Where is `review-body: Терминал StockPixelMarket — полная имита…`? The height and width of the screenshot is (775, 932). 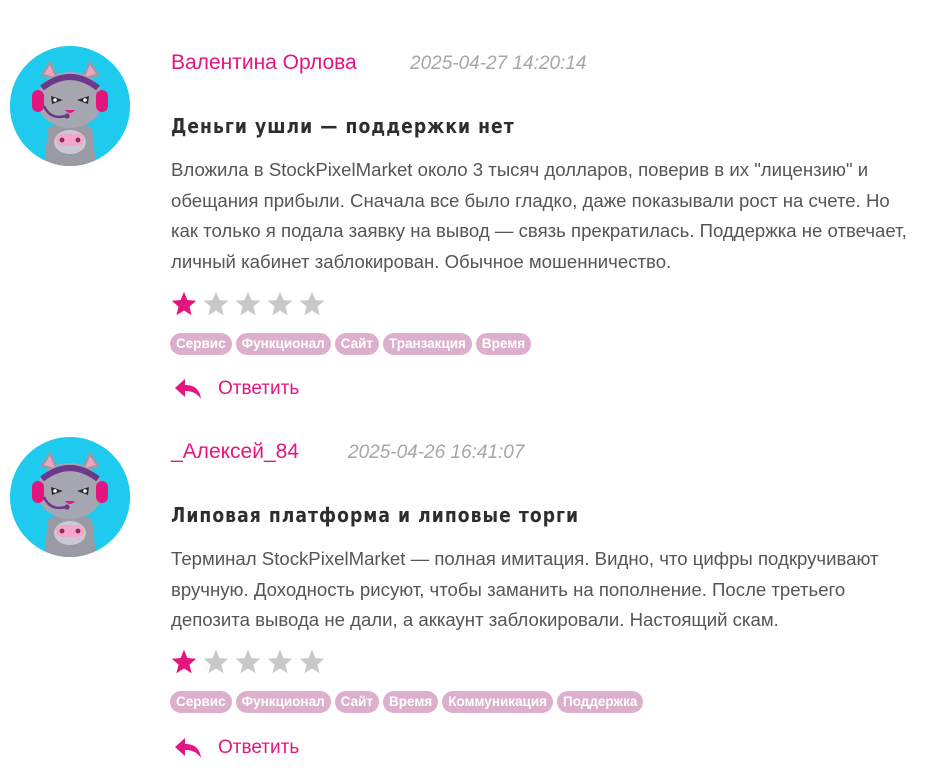
review-body: Терминал StockPixelMarket — полная имита… is located at coordinates (525, 589).